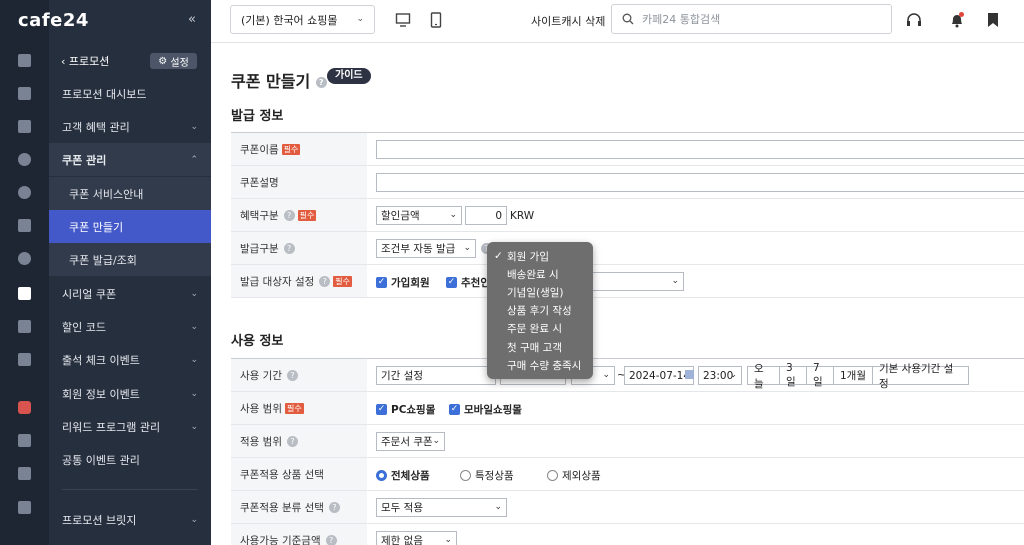 The width and height of the screenshot is (1024, 545). What do you see at coordinates (993, 20) in the screenshot?
I see `bookmark-icon` at bounding box center [993, 20].